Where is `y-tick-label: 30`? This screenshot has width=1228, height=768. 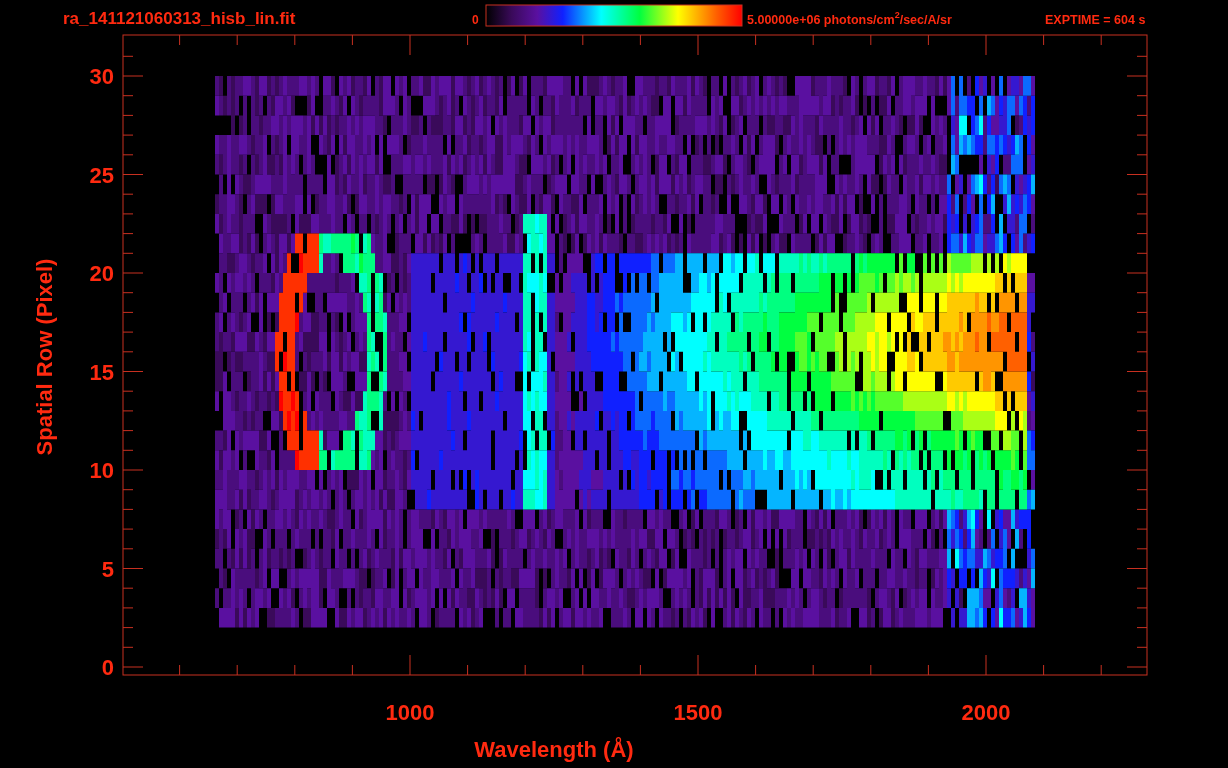
y-tick-label: 30 is located at coordinates (101, 76).